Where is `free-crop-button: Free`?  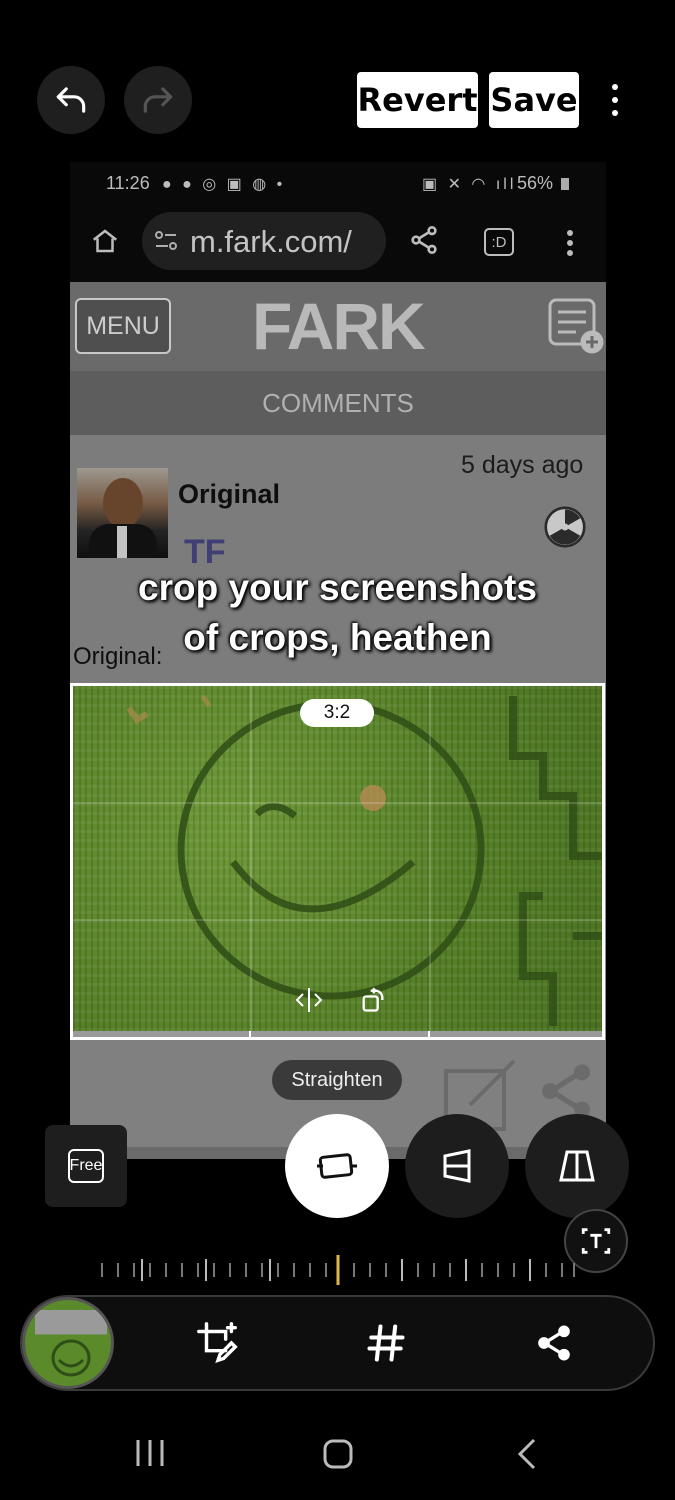
free-crop-button: Free is located at coordinates (86, 1166).